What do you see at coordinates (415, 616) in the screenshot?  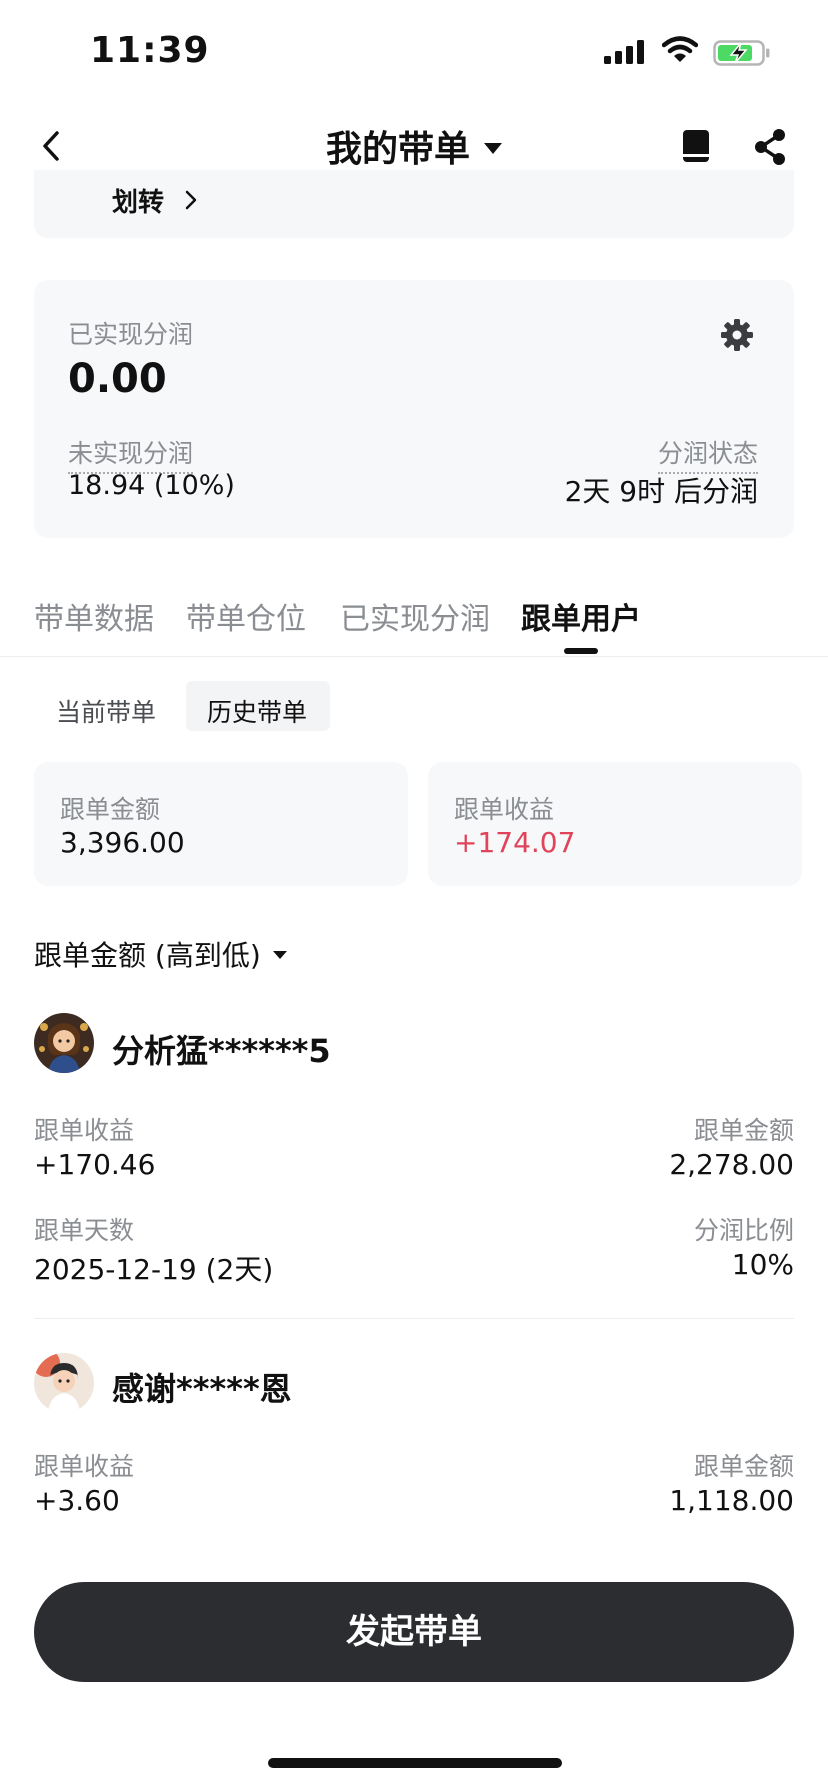 I see `tab-realized-profit: 已实现分润` at bounding box center [415, 616].